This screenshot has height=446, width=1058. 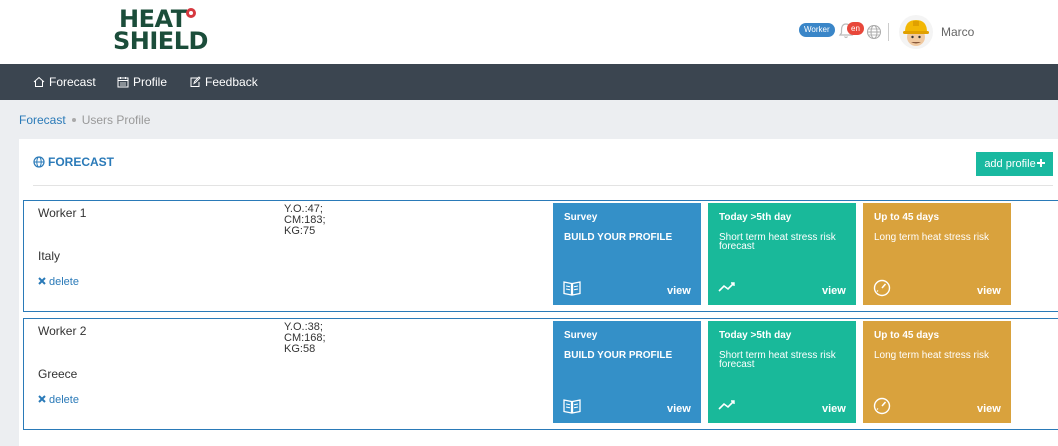 I want to click on breadcrumb: Forecast Users Profile, so click(x=84, y=120).